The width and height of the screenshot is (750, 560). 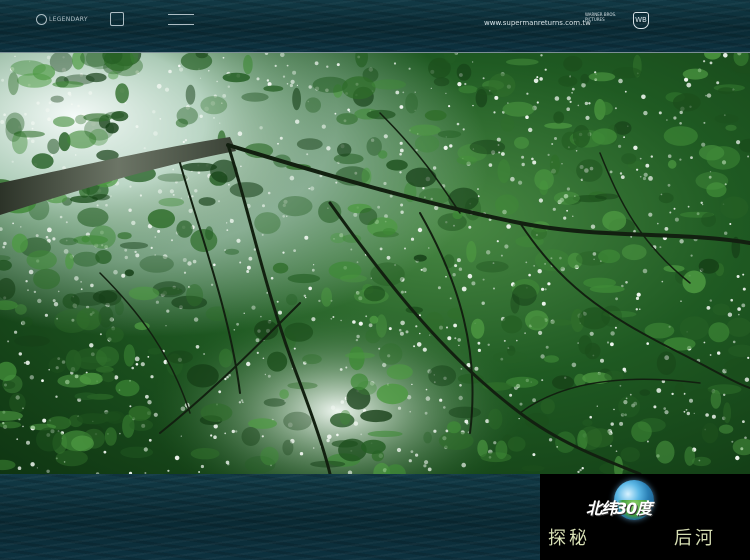 I want to click on site-url: www.supermanreturns.com.tw, so click(x=537, y=23).